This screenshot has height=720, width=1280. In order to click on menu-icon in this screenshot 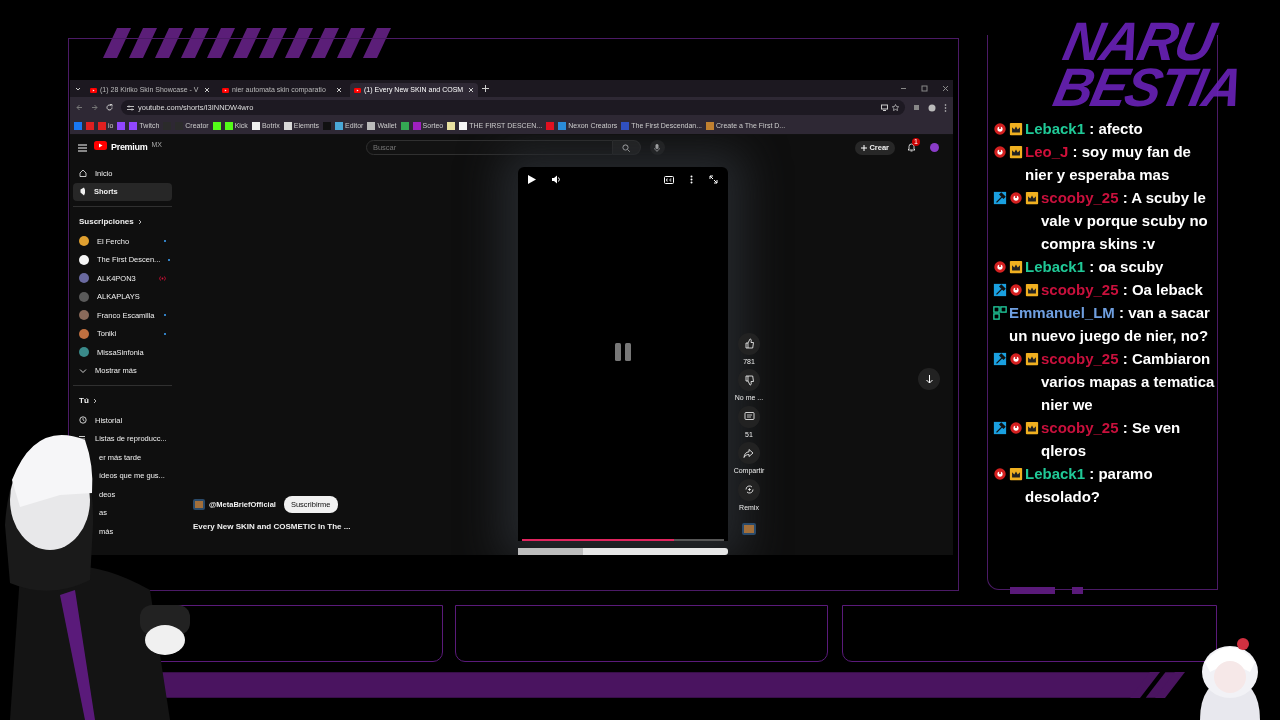, I will do `click(82, 147)`.